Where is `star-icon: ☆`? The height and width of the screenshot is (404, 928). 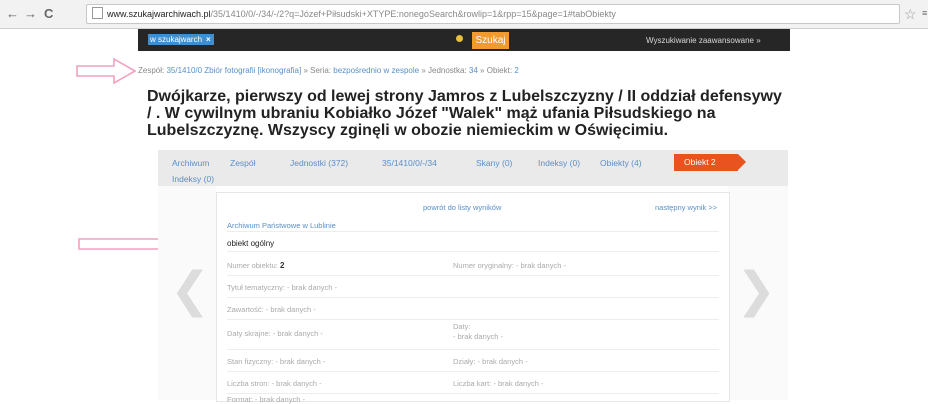
star-icon: ☆ is located at coordinates (910, 14).